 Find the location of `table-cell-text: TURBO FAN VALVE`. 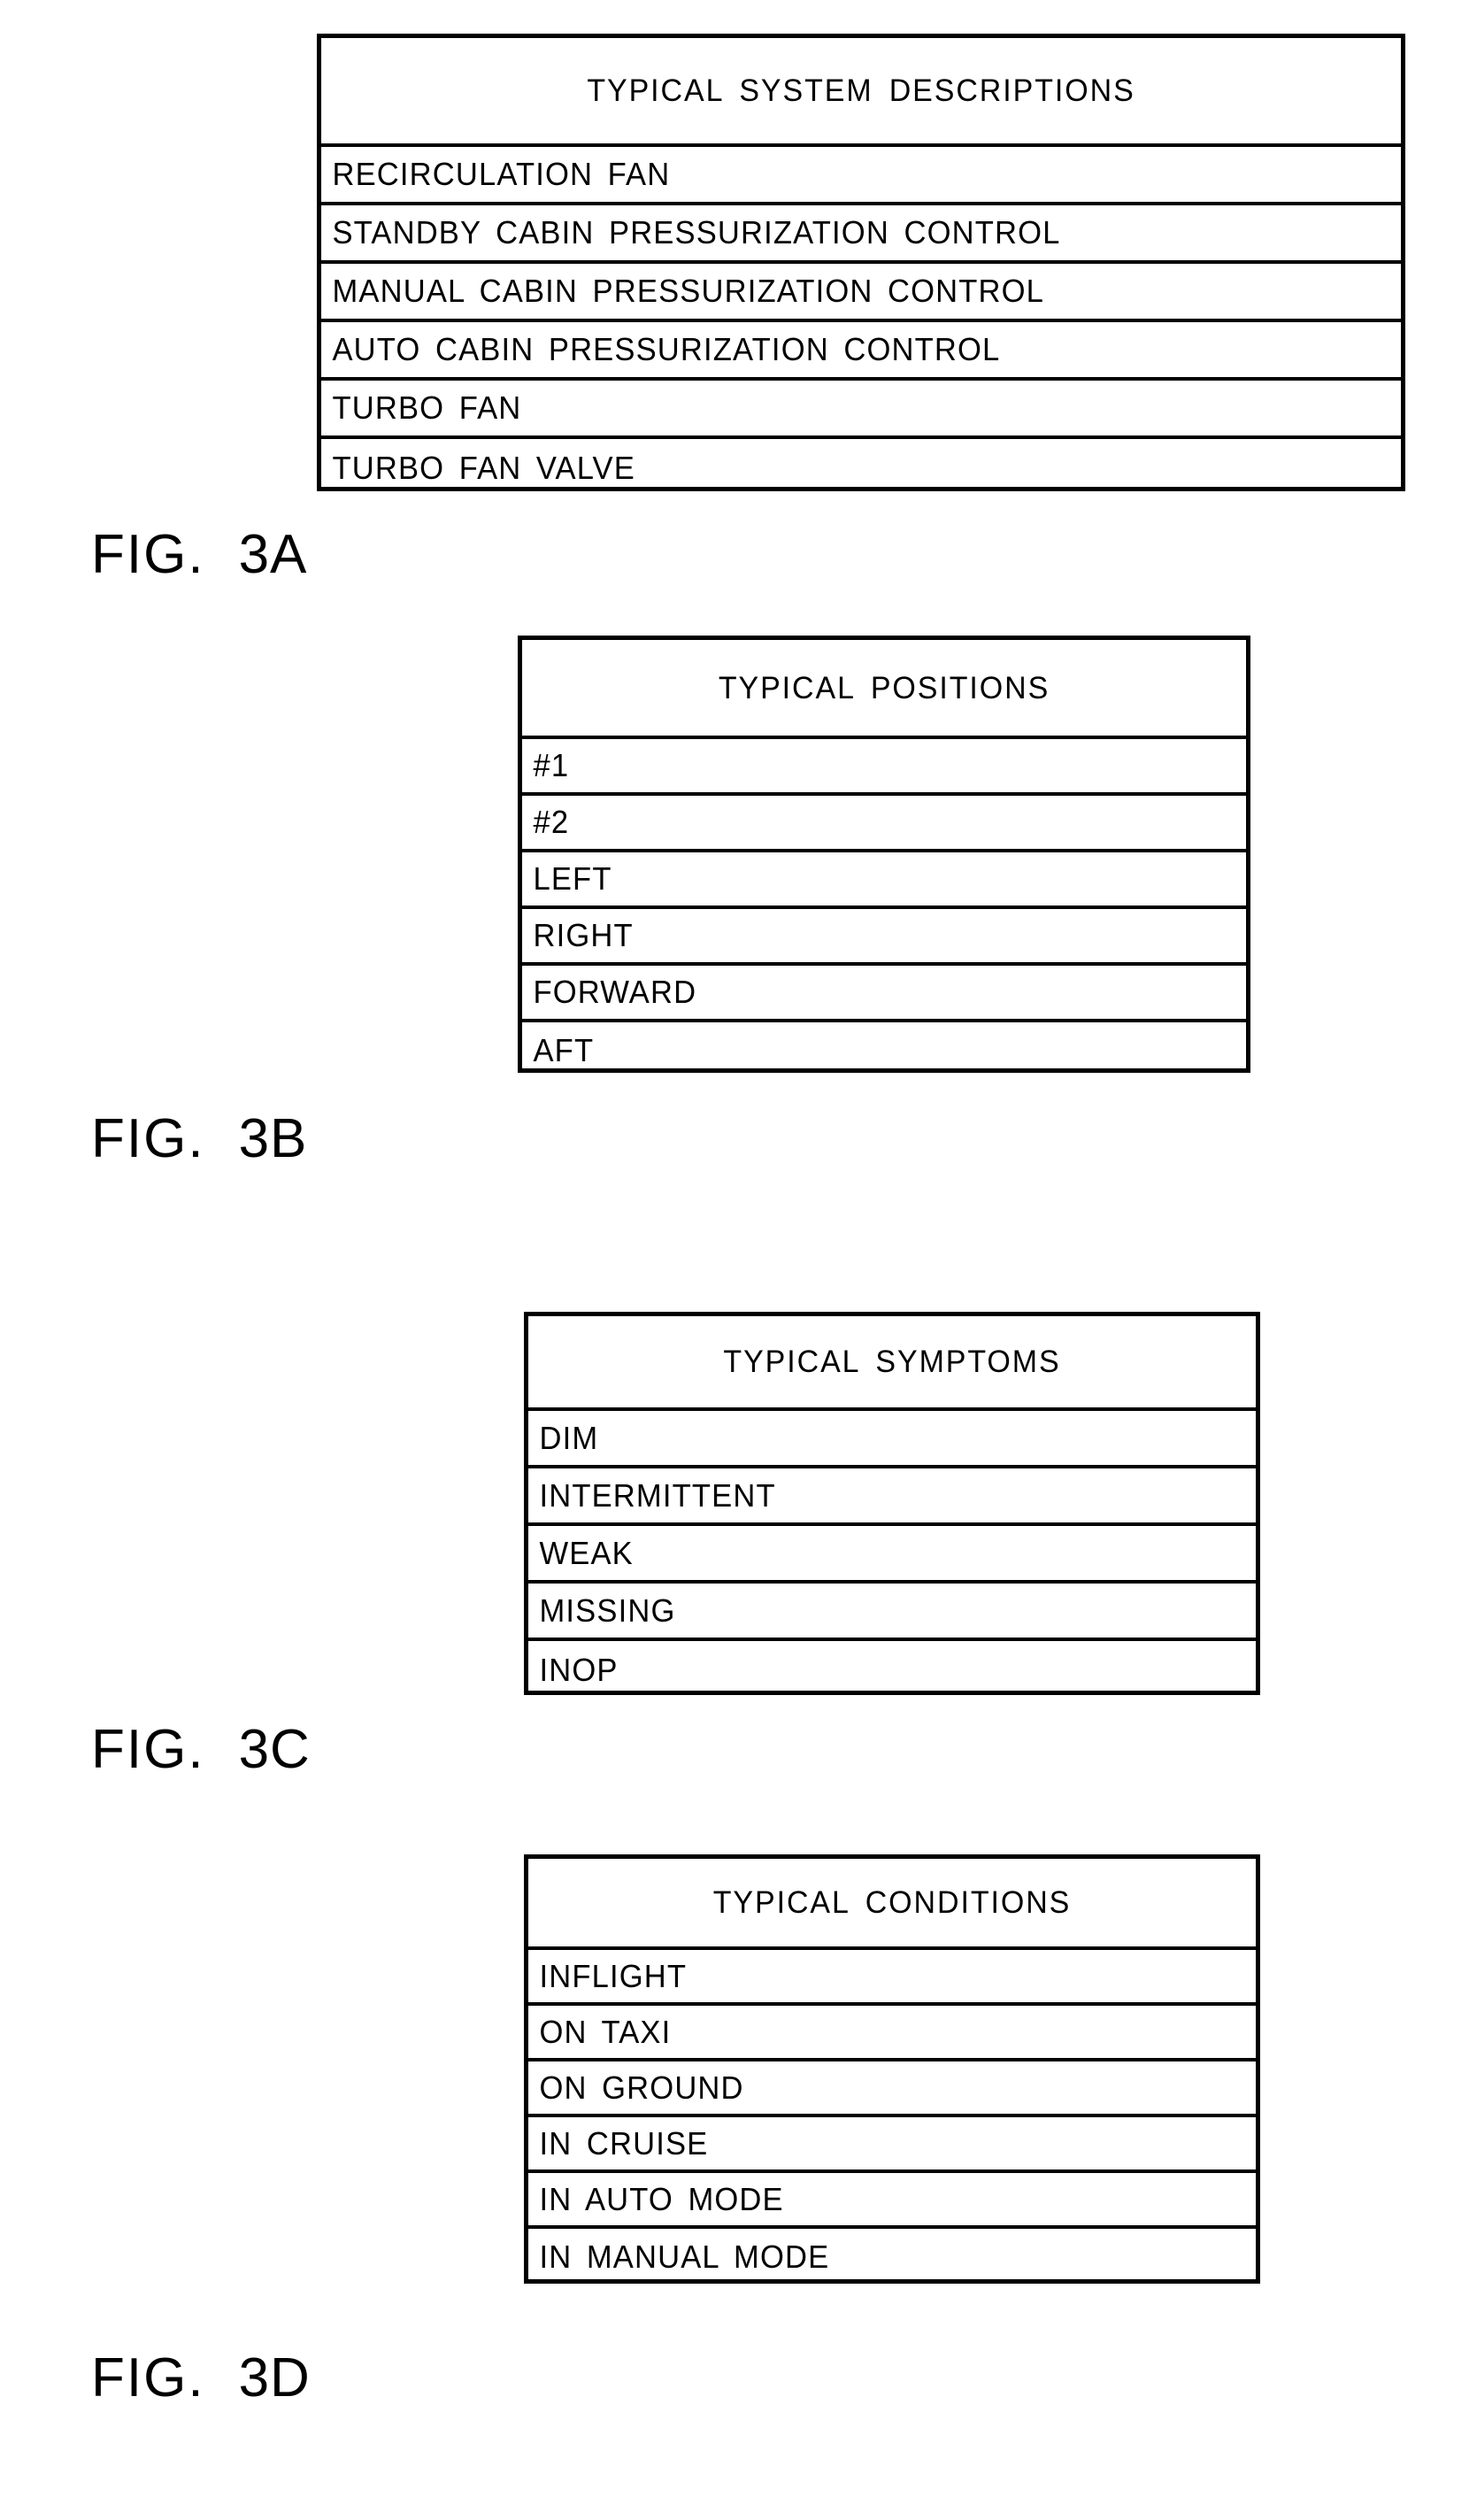

table-cell-text: TURBO FAN VALVE is located at coordinates (484, 468).